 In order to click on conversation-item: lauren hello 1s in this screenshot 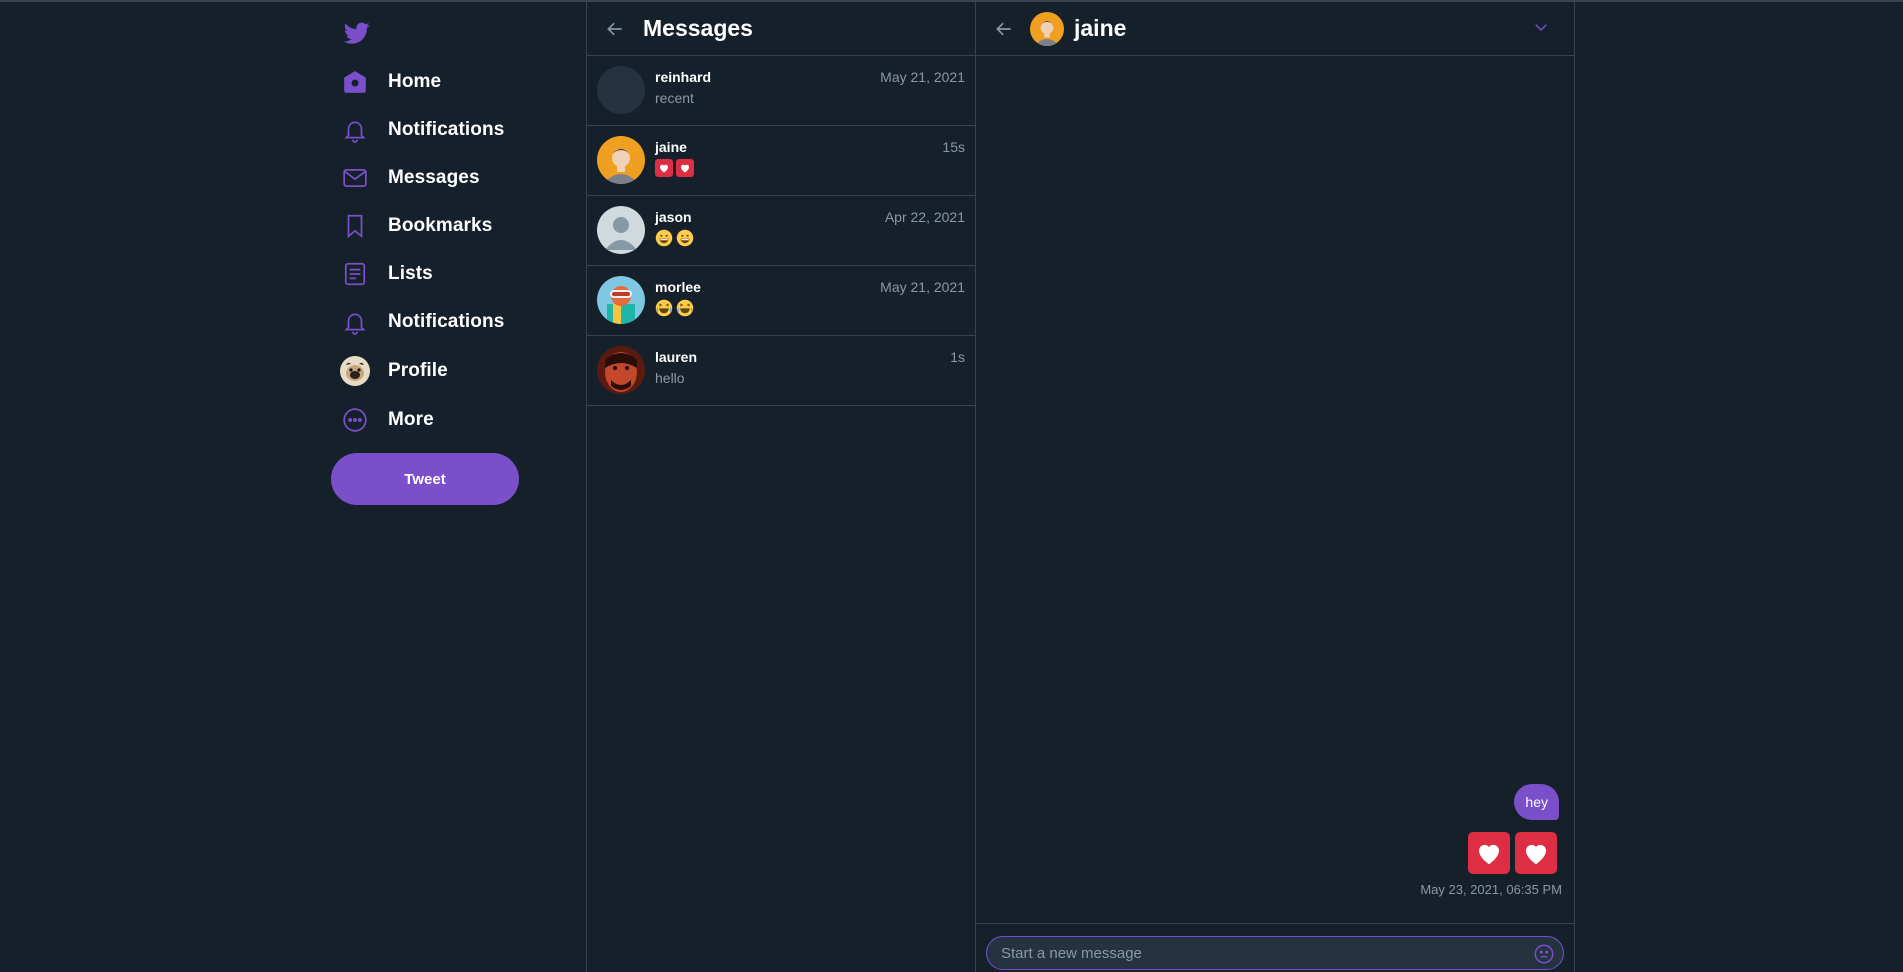, I will do `click(781, 371)`.